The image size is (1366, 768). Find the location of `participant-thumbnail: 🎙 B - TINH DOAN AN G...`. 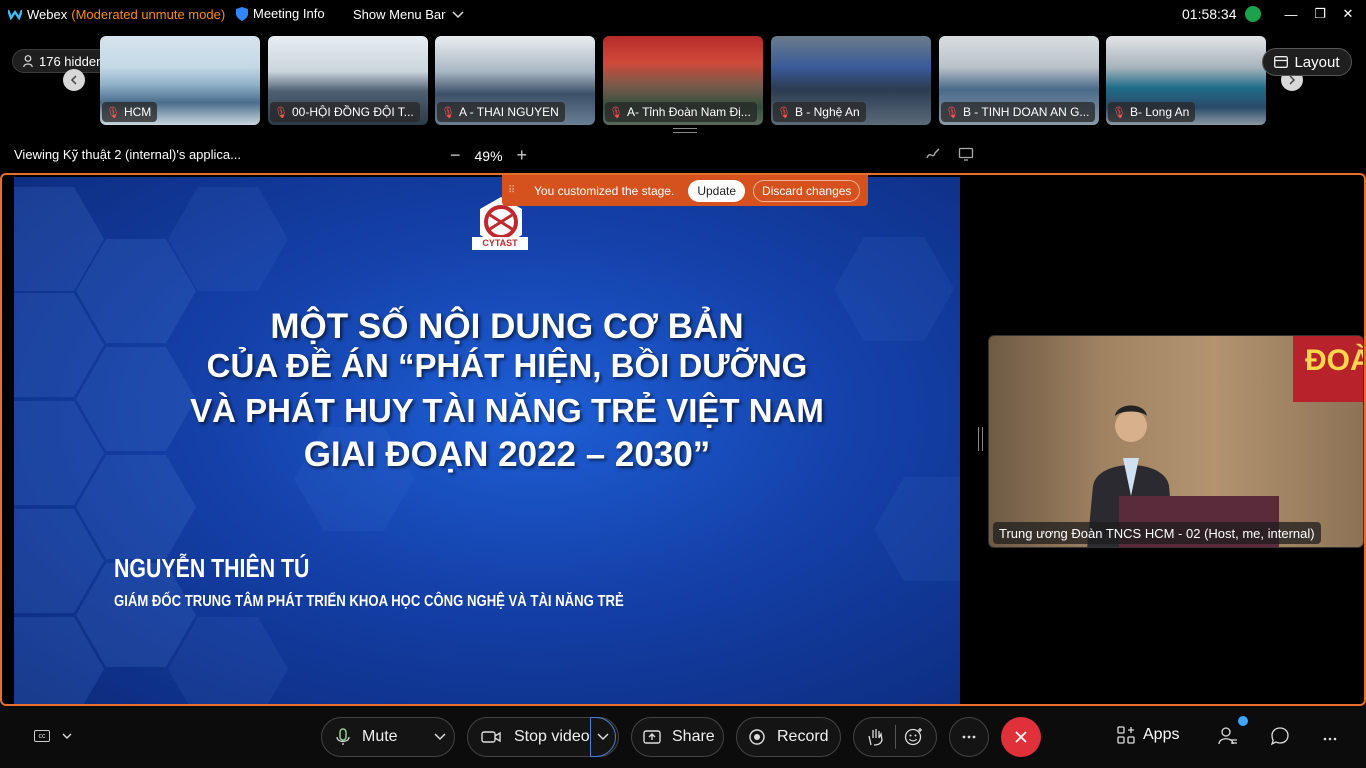

participant-thumbnail: 🎙 B - TINH DOAN AN G... is located at coordinates (1019, 80).